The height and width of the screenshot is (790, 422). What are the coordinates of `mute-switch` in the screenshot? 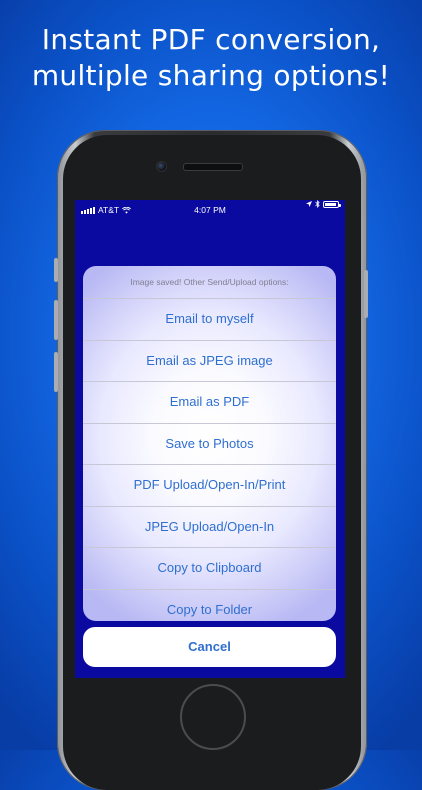 It's located at (56, 270).